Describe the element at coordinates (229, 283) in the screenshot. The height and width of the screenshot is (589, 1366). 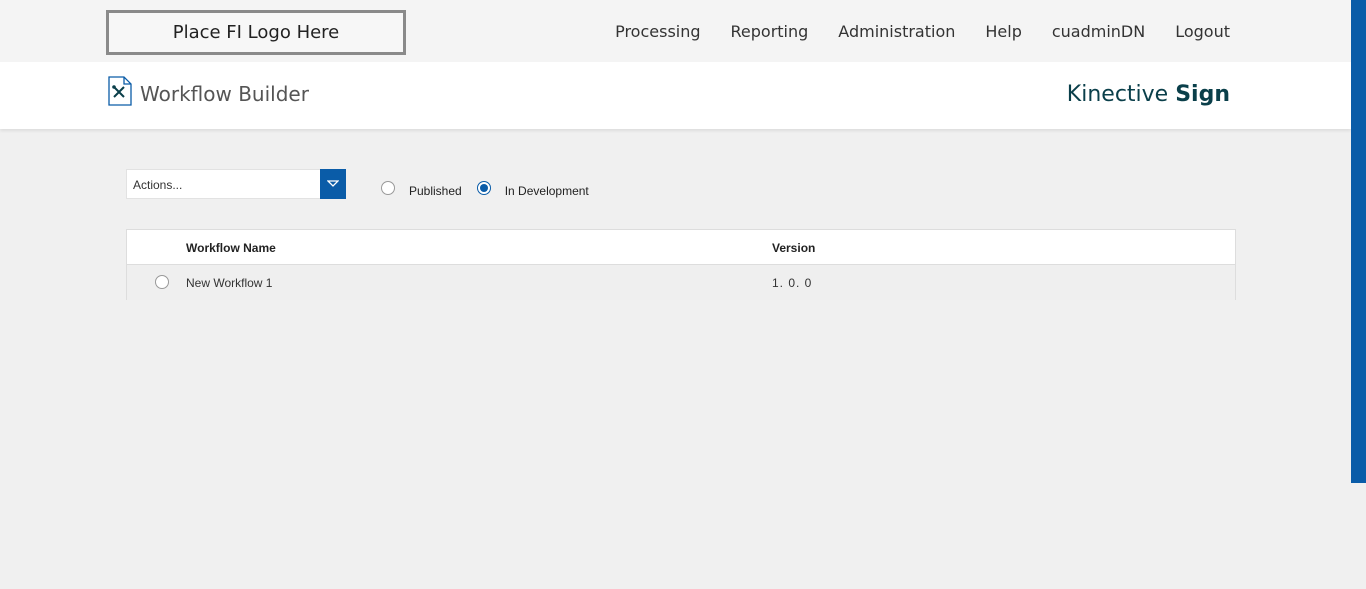
I see `workflow-name: New Workflow 1` at that location.